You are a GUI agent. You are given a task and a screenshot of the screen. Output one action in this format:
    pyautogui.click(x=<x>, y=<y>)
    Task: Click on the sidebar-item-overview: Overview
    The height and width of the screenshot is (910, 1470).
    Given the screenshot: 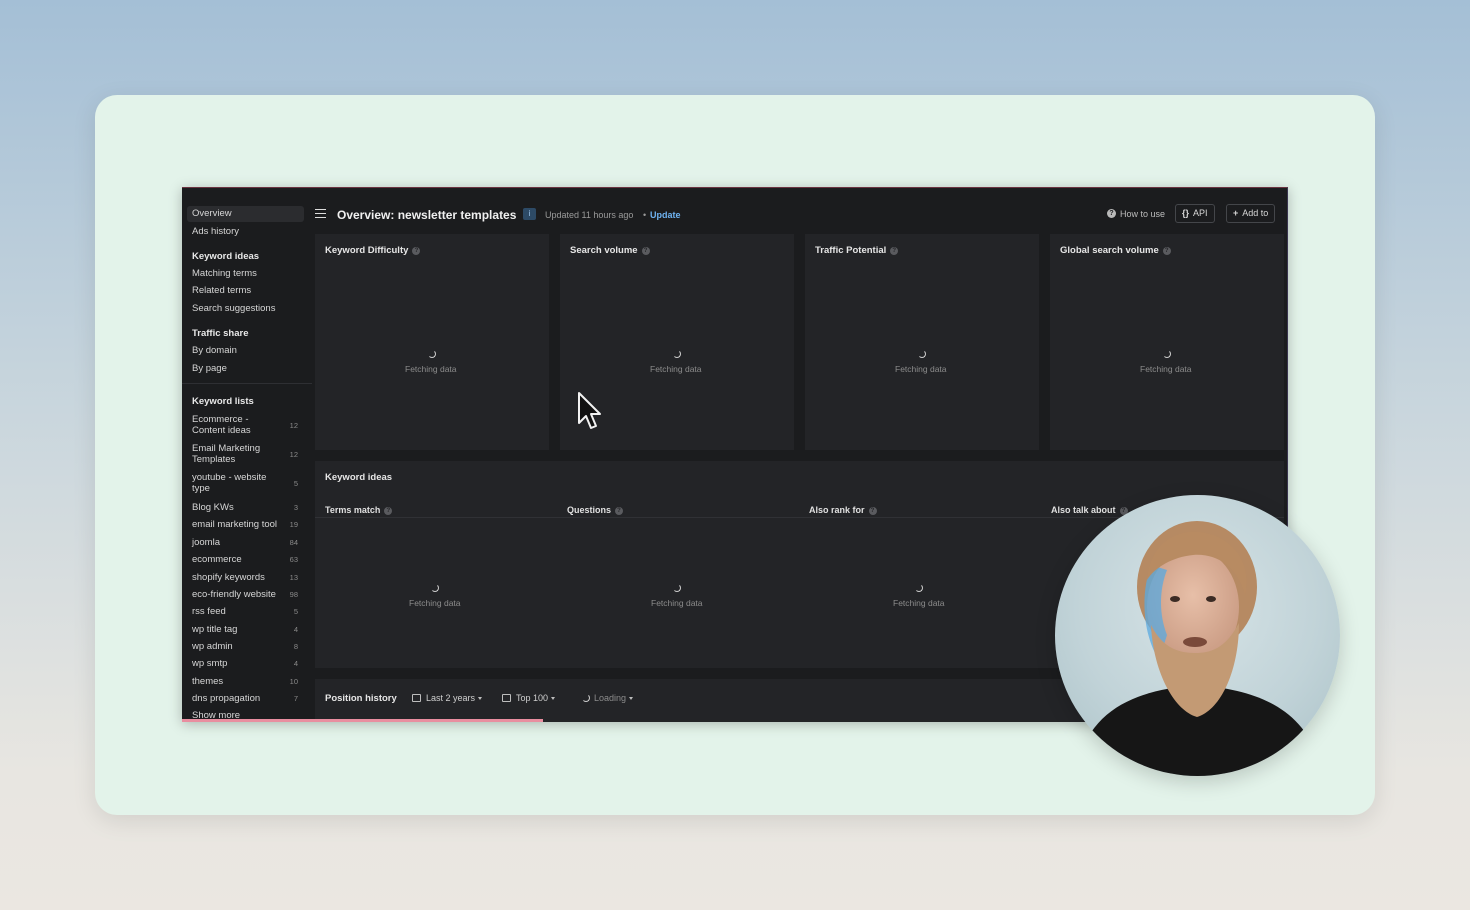 What is the action you would take?
    pyautogui.click(x=245, y=214)
    